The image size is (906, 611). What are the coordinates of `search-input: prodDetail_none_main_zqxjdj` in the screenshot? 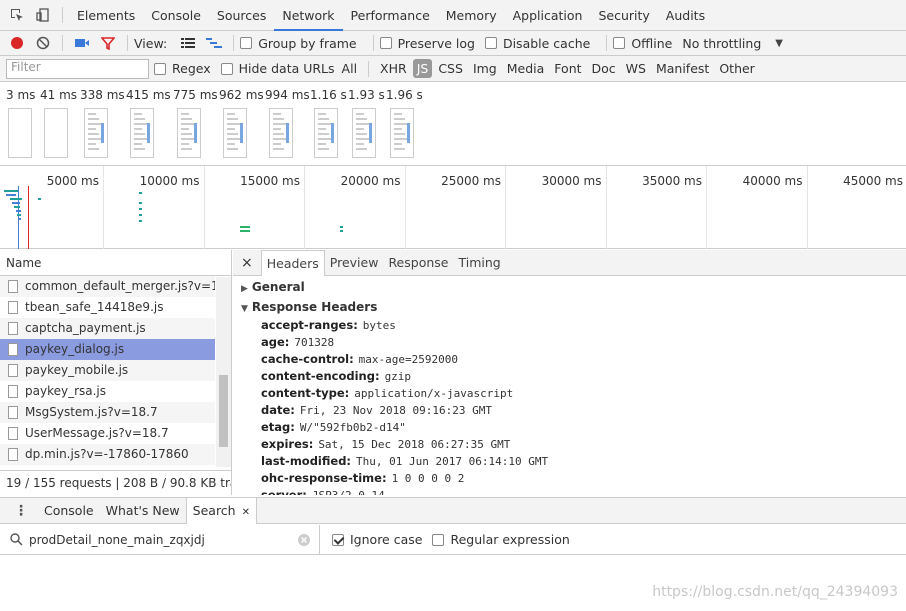 It's located at (163, 540).